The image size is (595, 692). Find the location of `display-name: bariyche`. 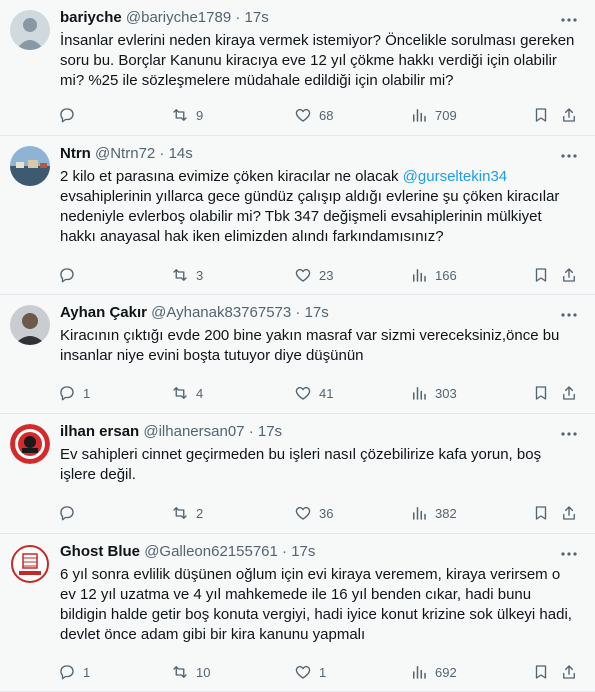

display-name: bariyche is located at coordinates (91, 17).